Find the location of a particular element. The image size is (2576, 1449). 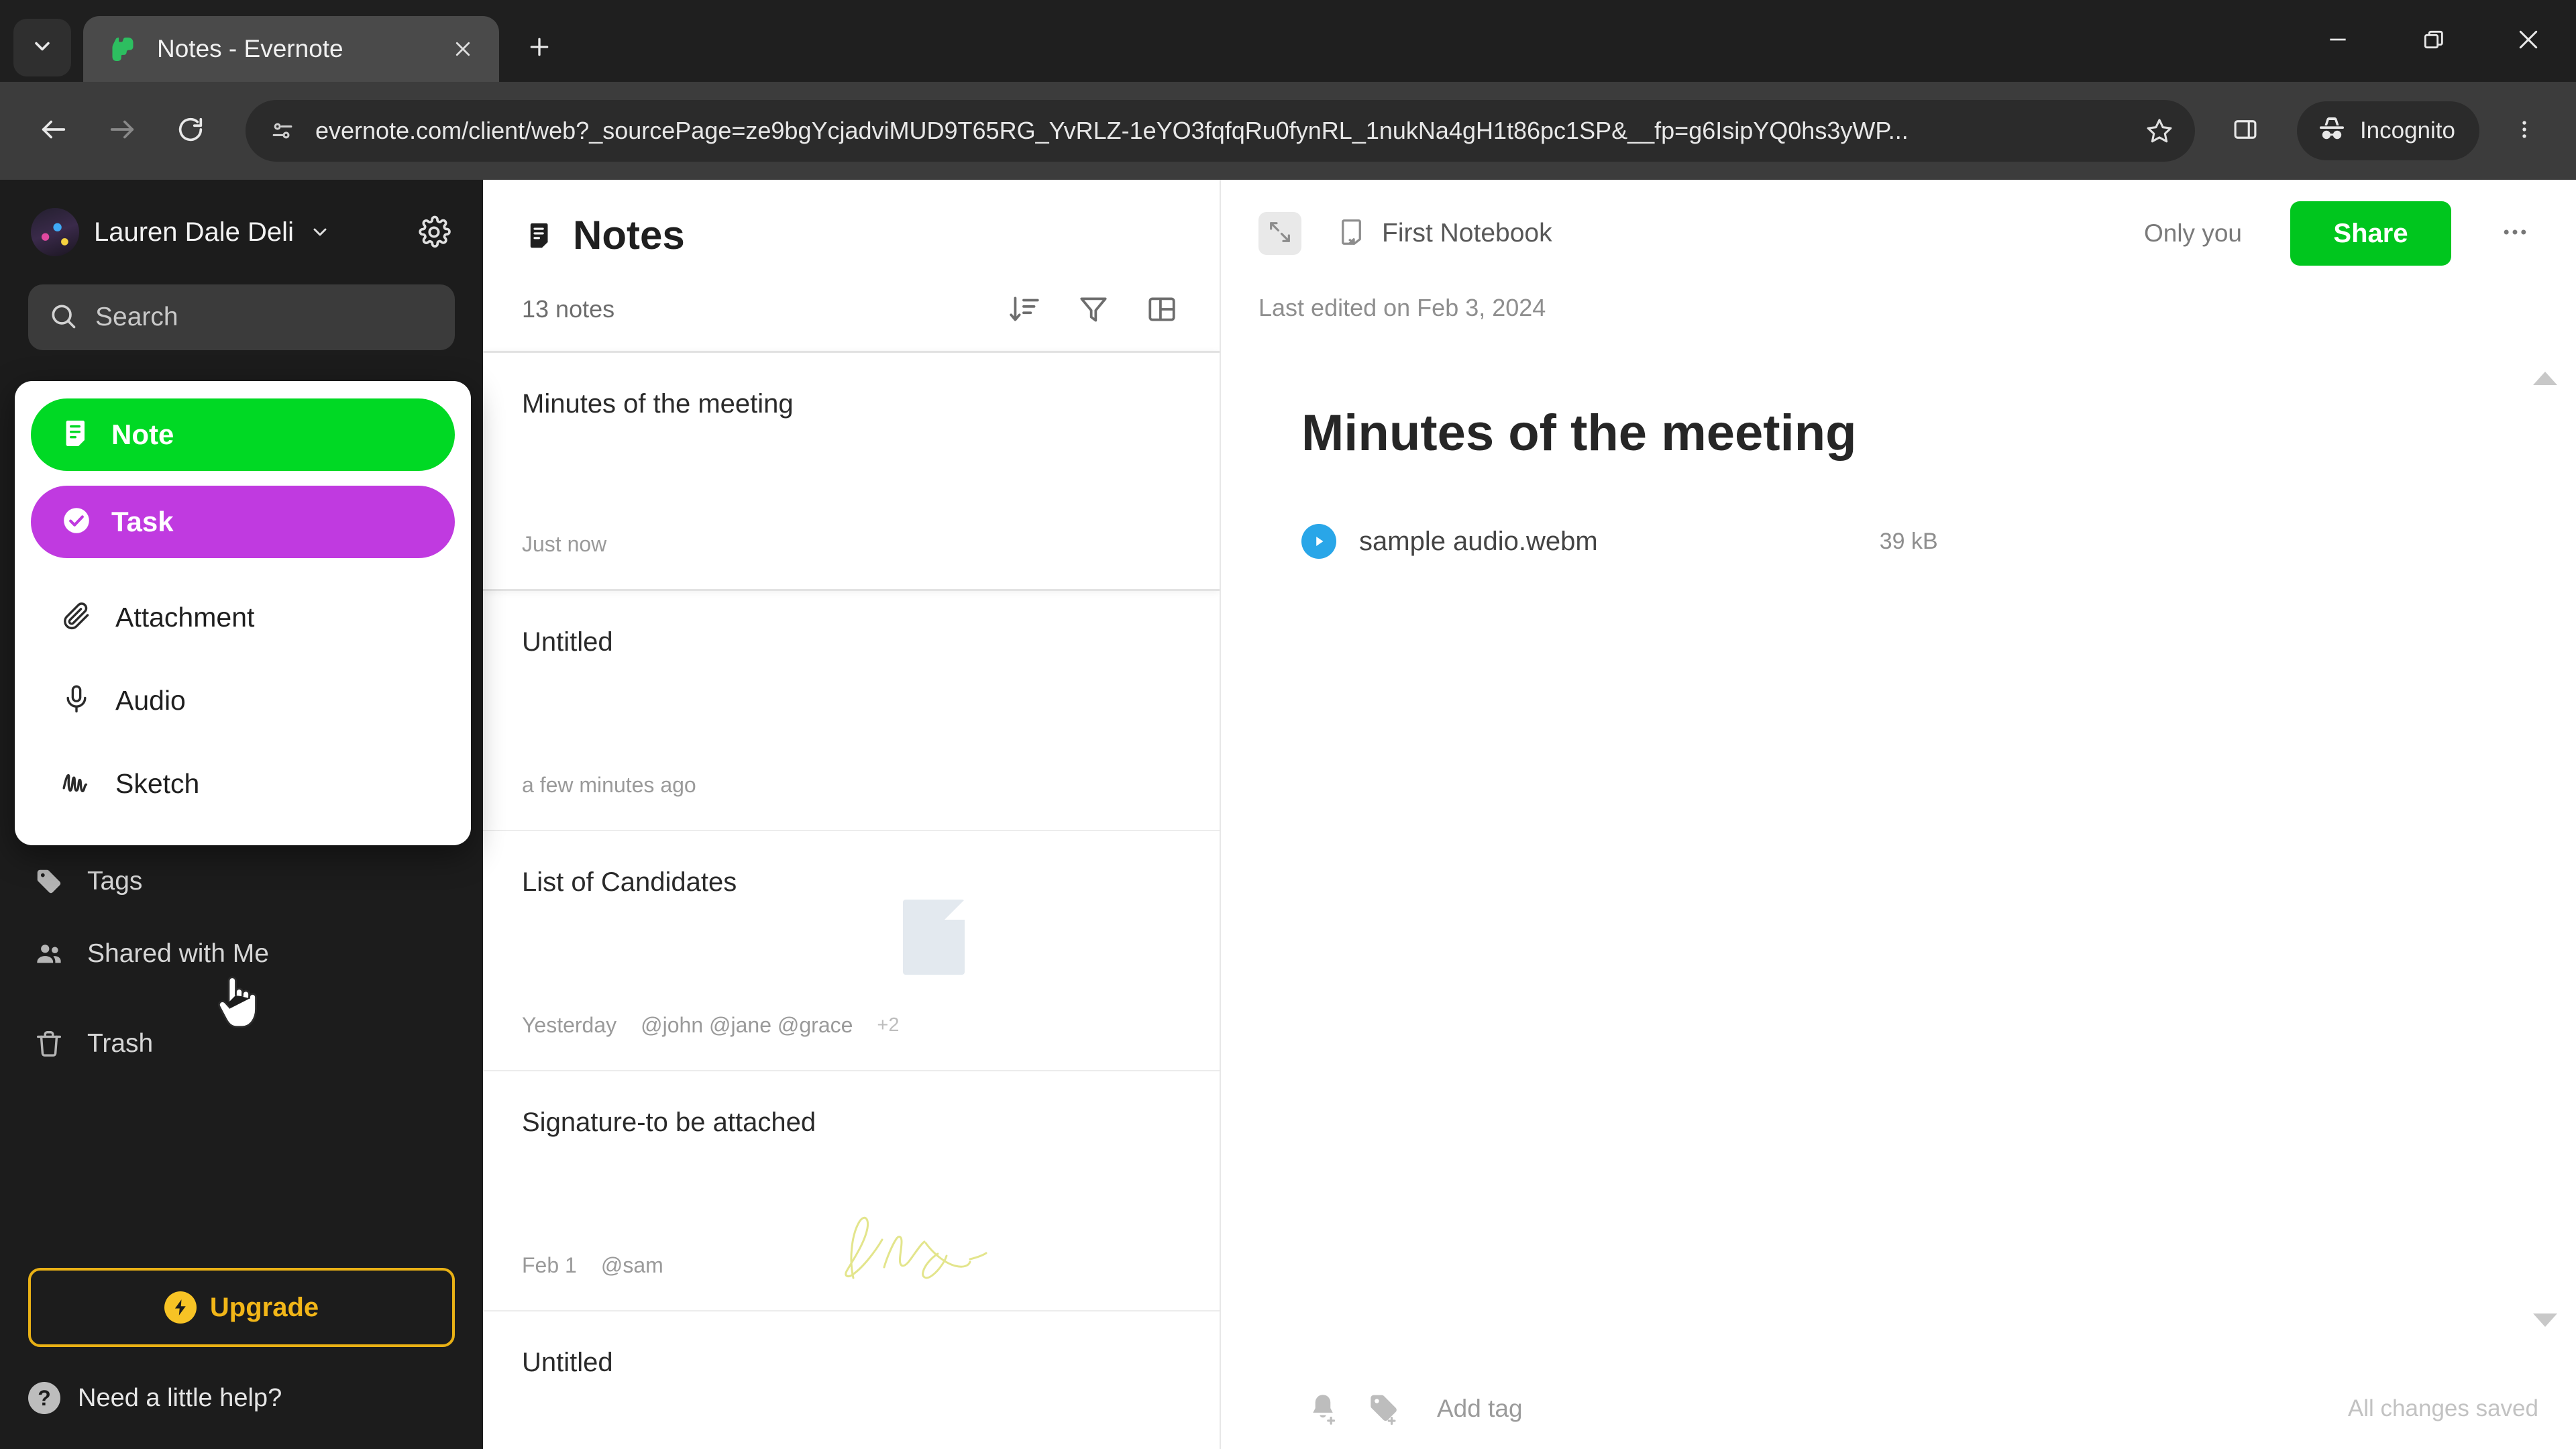

arrow-right-icon is located at coordinates (122, 131).